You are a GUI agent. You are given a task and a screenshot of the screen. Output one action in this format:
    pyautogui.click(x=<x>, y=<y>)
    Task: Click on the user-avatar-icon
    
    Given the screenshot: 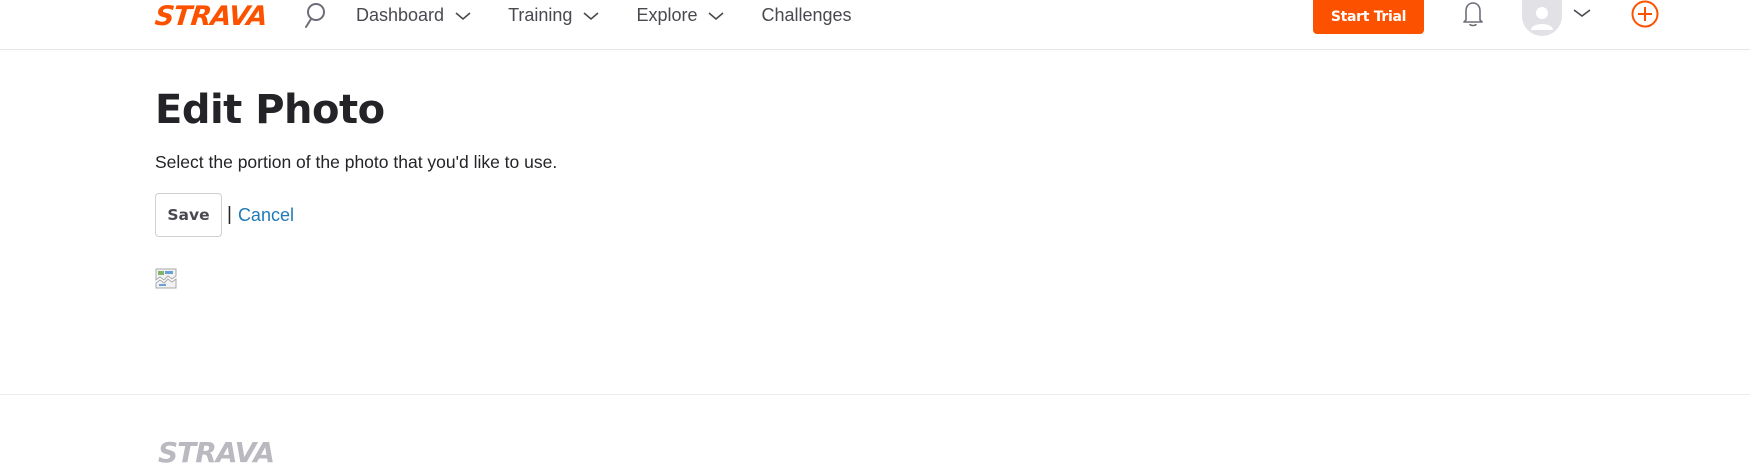 What is the action you would take?
    pyautogui.click(x=1542, y=18)
    